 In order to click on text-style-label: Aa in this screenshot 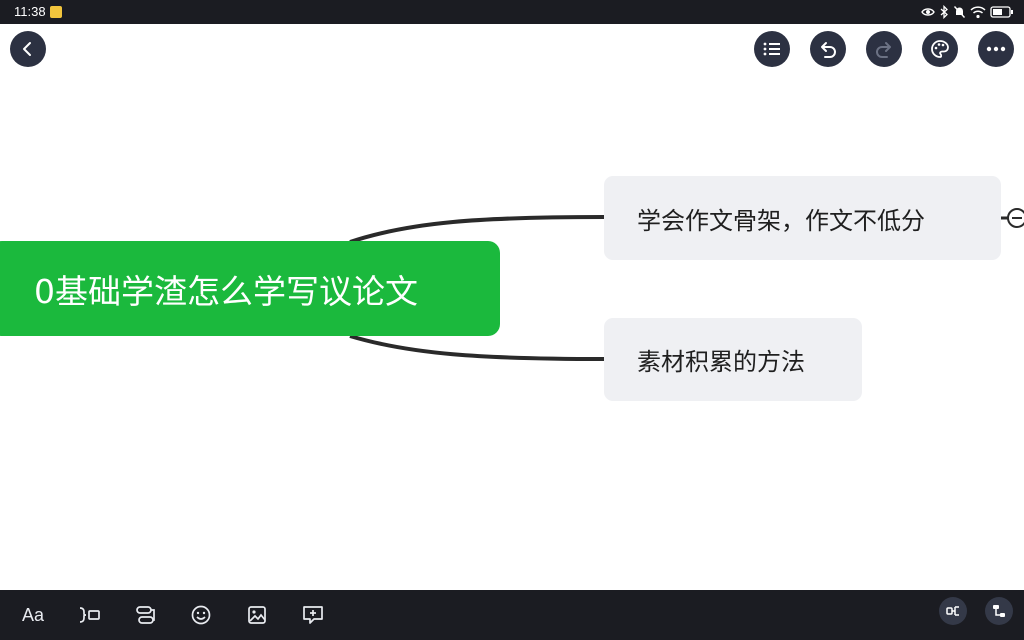, I will do `click(33, 614)`.